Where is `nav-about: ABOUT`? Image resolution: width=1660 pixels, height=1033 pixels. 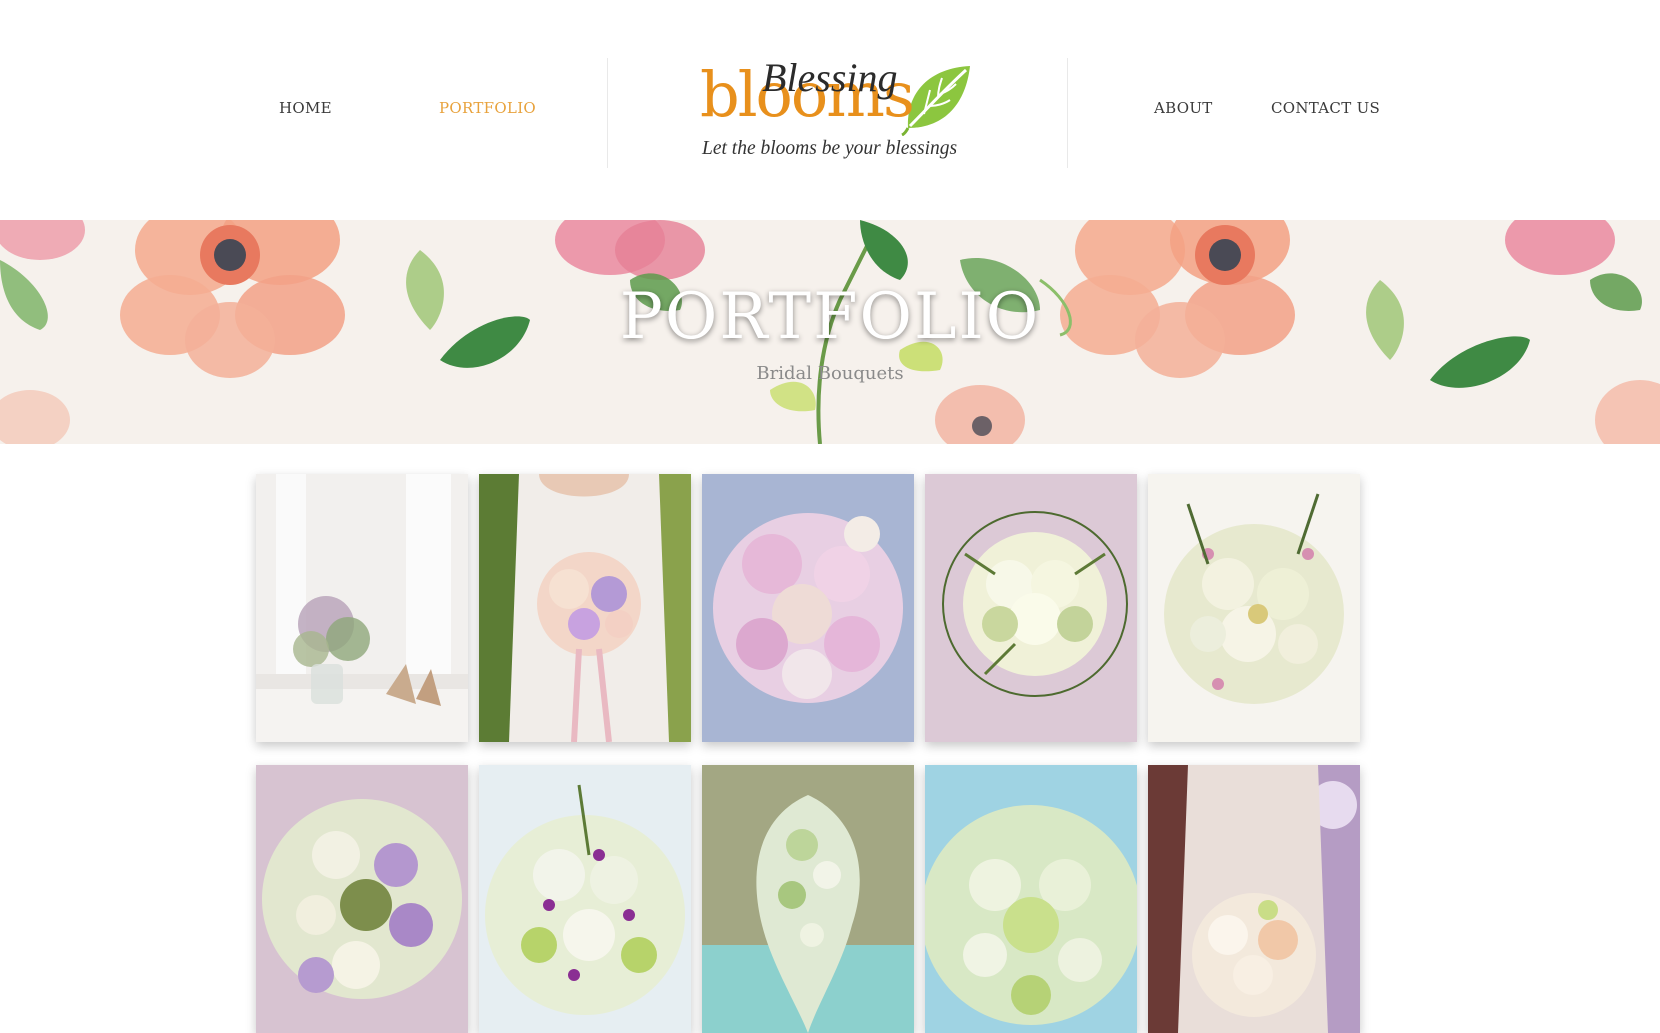
nav-about: ABOUT is located at coordinates (1183, 108).